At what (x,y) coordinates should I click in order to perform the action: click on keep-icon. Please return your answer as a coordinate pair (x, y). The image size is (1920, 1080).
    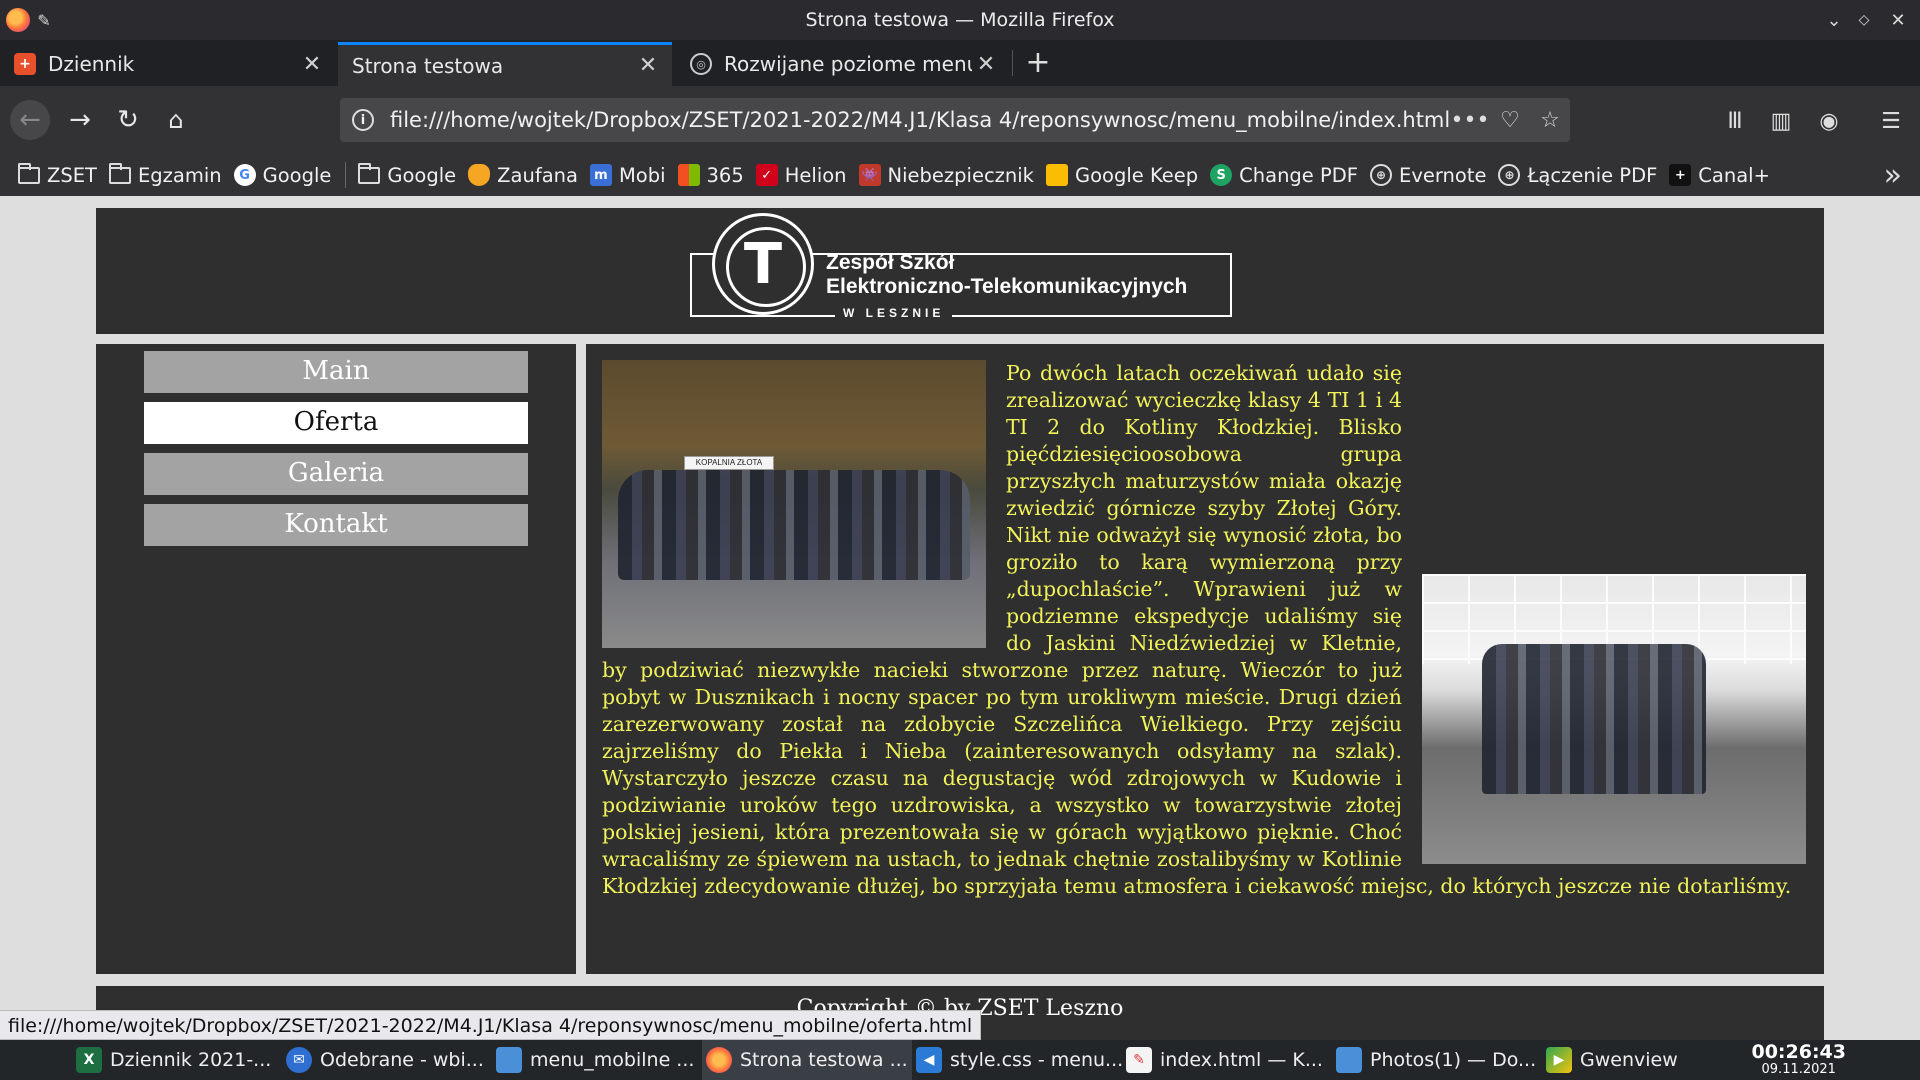
    Looking at the image, I should click on (1056, 175).